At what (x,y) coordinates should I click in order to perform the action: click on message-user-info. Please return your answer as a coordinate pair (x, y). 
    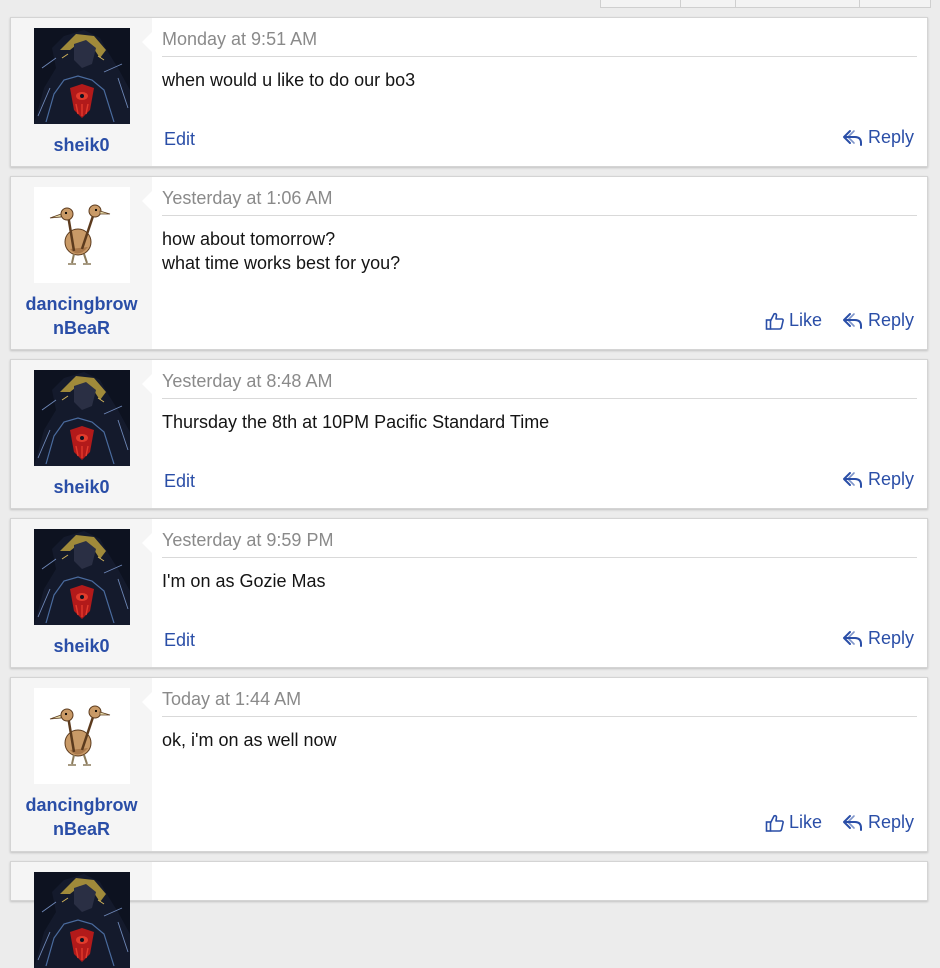
    Looking at the image, I should click on (81, 915).